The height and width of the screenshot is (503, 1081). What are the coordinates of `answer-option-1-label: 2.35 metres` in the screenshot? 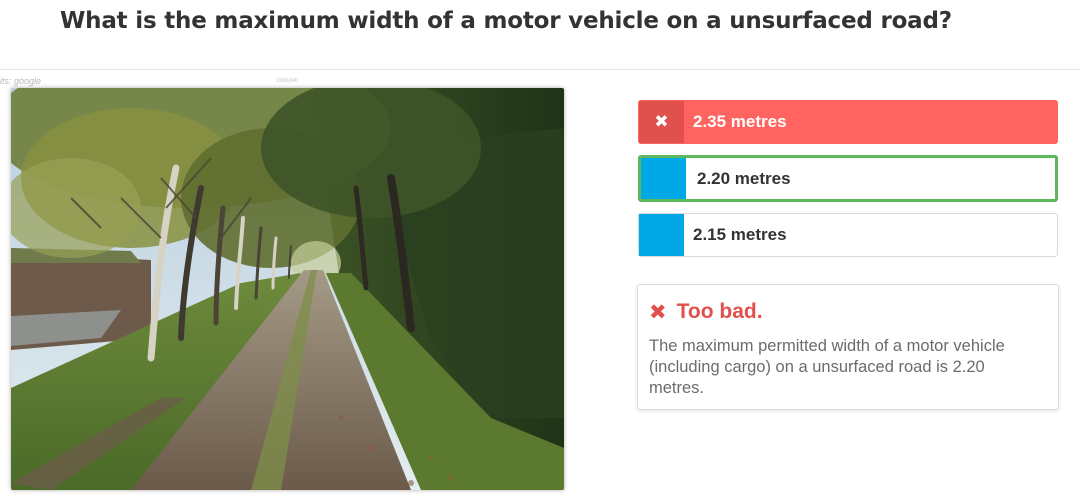 It's located at (740, 121).